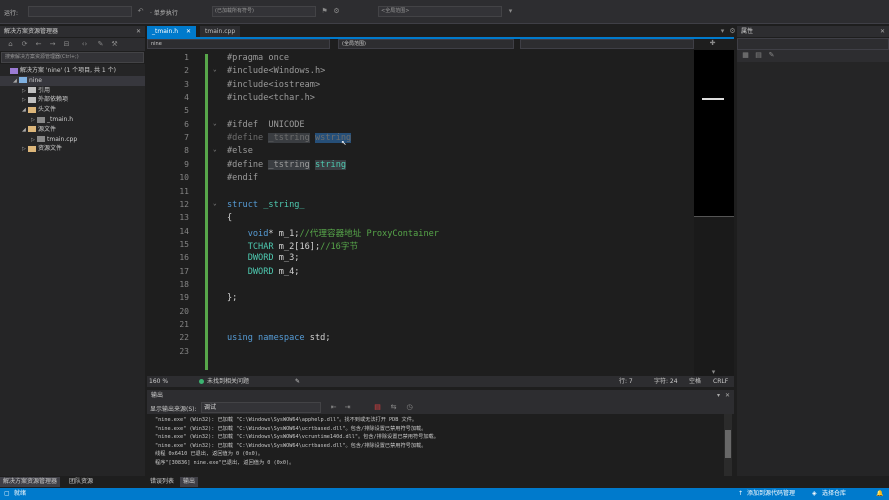 This screenshot has width=889, height=500. What do you see at coordinates (879, 494) in the screenshot?
I see `notification-icon: 🔔` at bounding box center [879, 494].